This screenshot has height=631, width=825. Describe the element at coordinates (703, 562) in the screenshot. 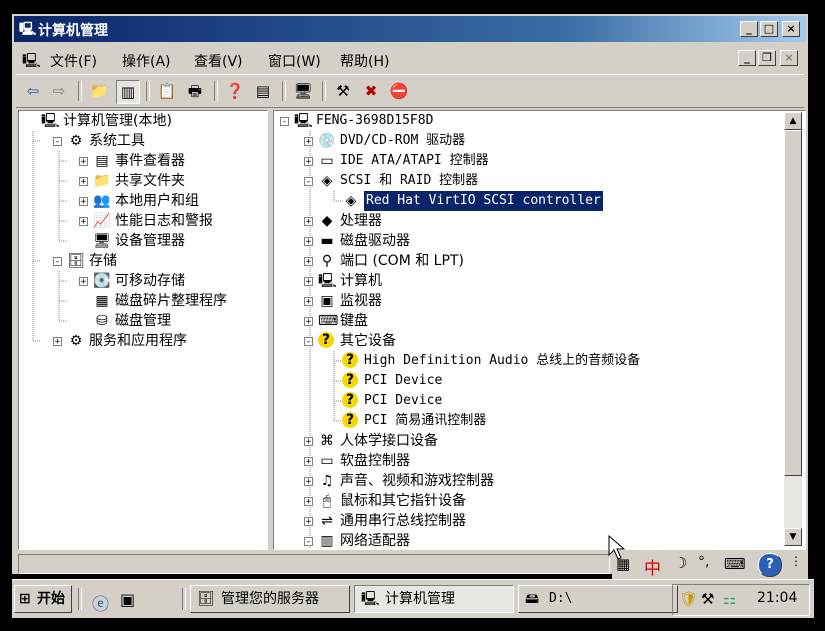

I see `punctuation-icon: °,` at that location.